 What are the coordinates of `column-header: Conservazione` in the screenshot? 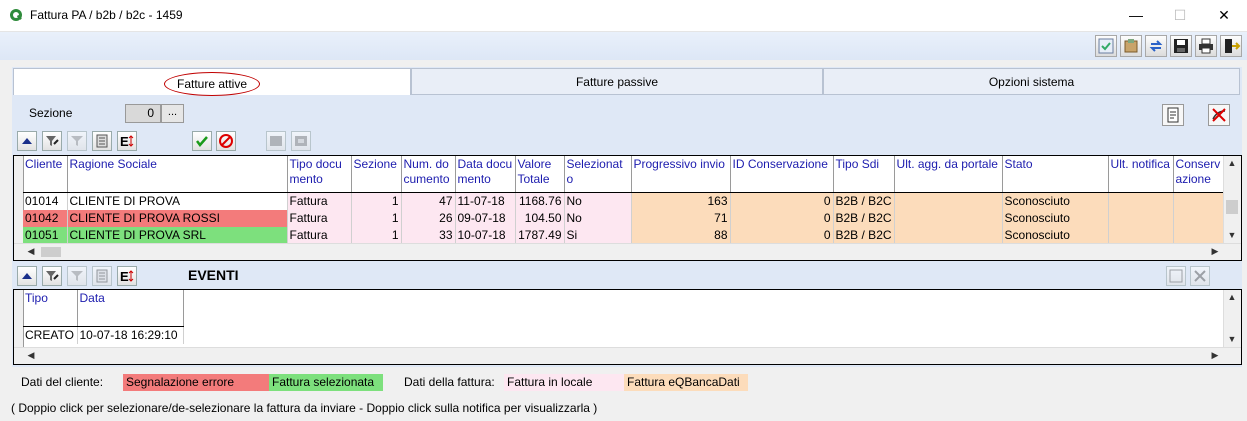 It's located at (1198, 174).